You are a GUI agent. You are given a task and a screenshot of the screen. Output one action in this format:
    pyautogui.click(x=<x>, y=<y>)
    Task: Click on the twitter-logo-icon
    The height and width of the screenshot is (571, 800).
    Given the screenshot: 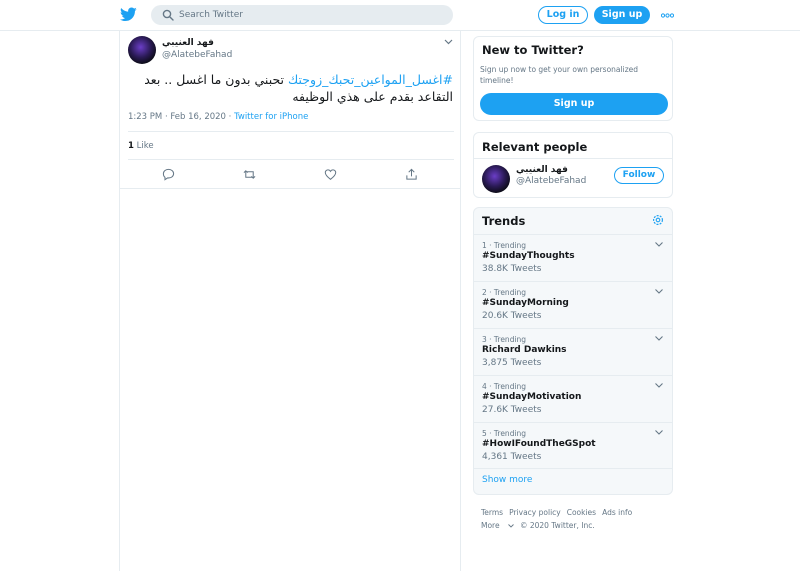 What is the action you would take?
    pyautogui.click(x=128, y=14)
    